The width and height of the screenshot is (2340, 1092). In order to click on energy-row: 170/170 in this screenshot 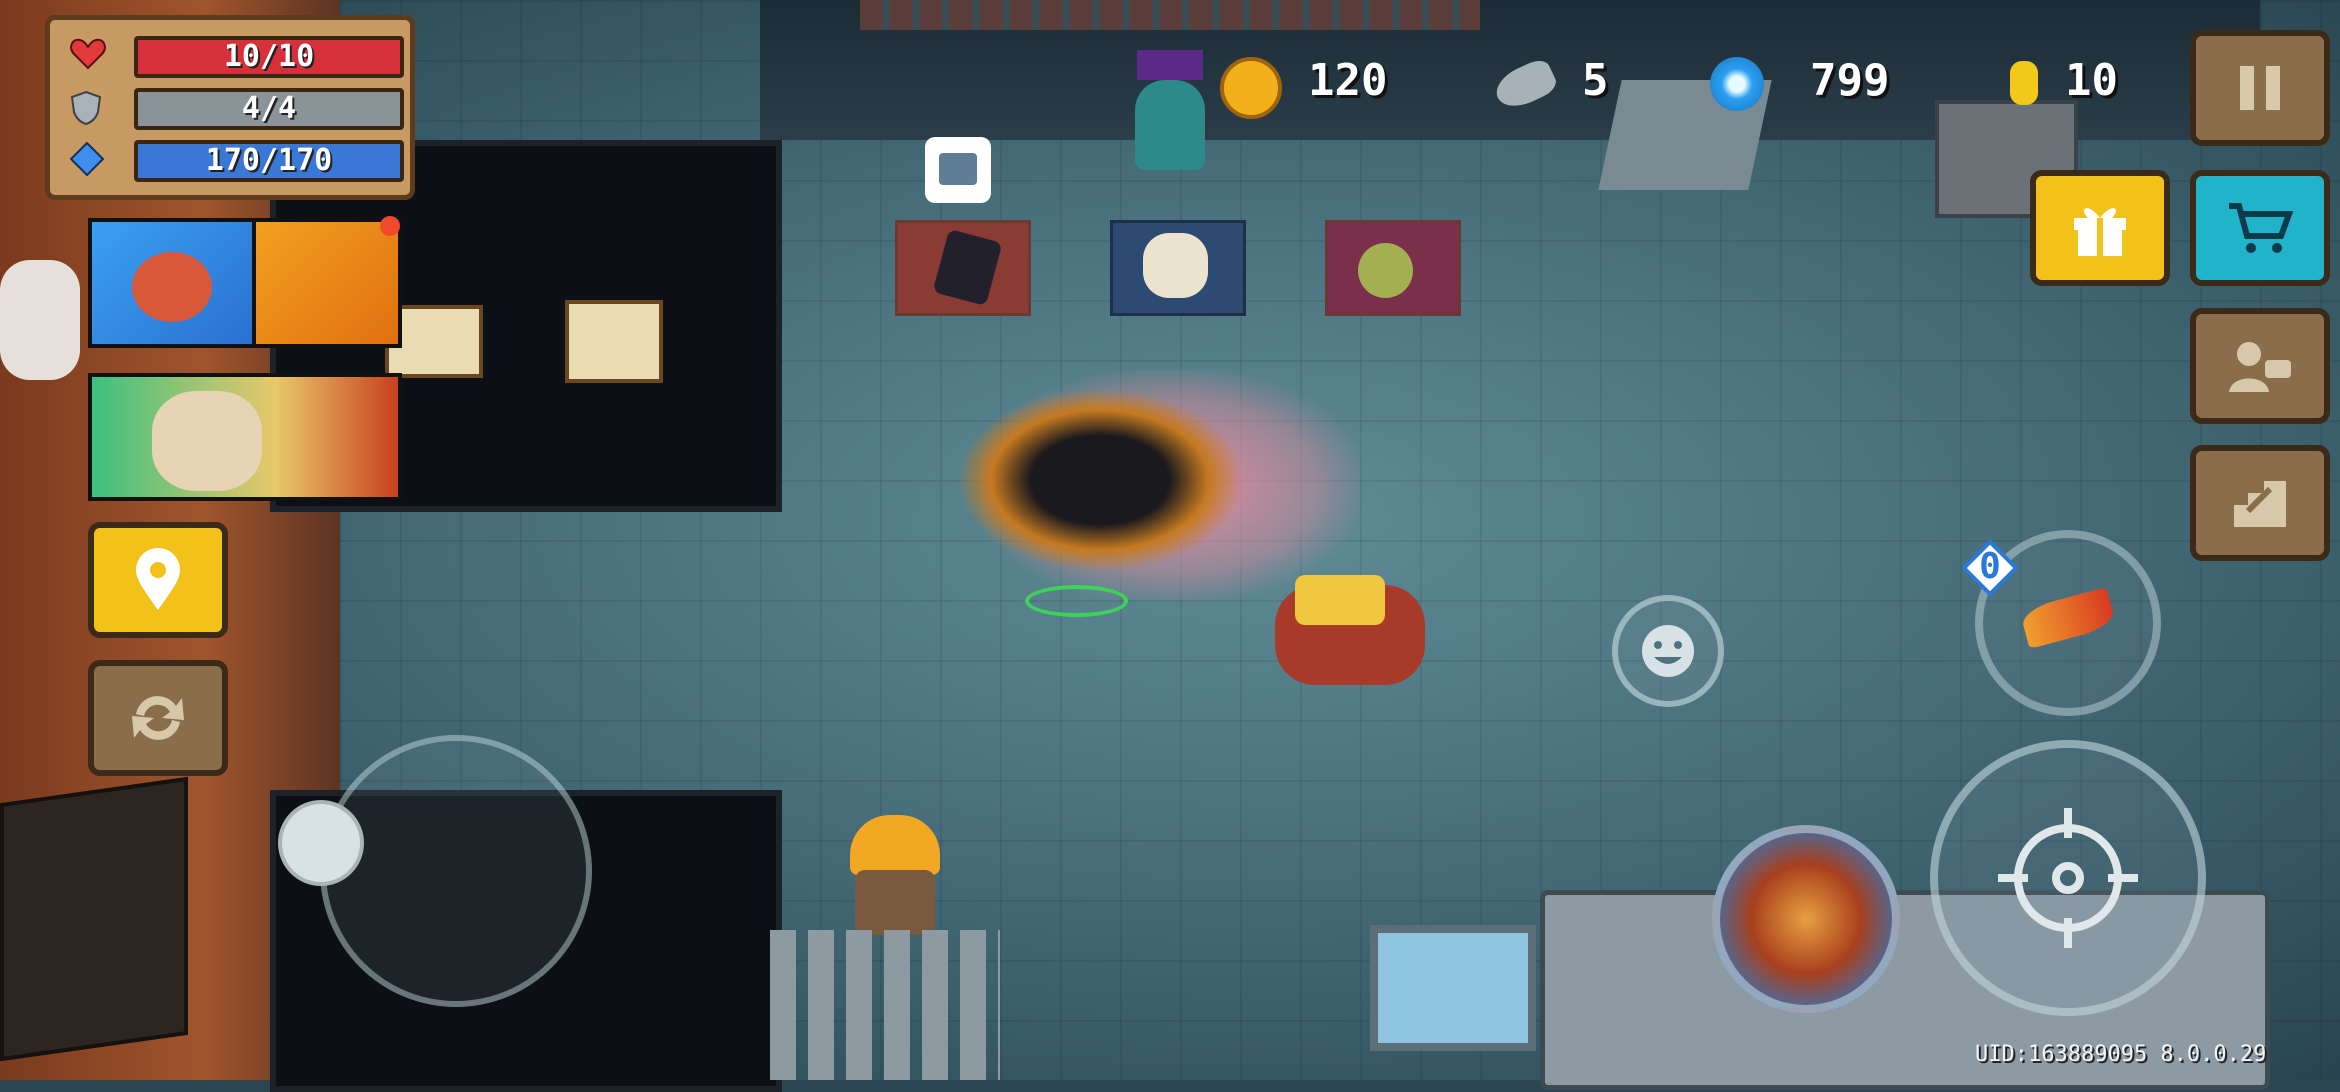, I will do `click(233, 159)`.